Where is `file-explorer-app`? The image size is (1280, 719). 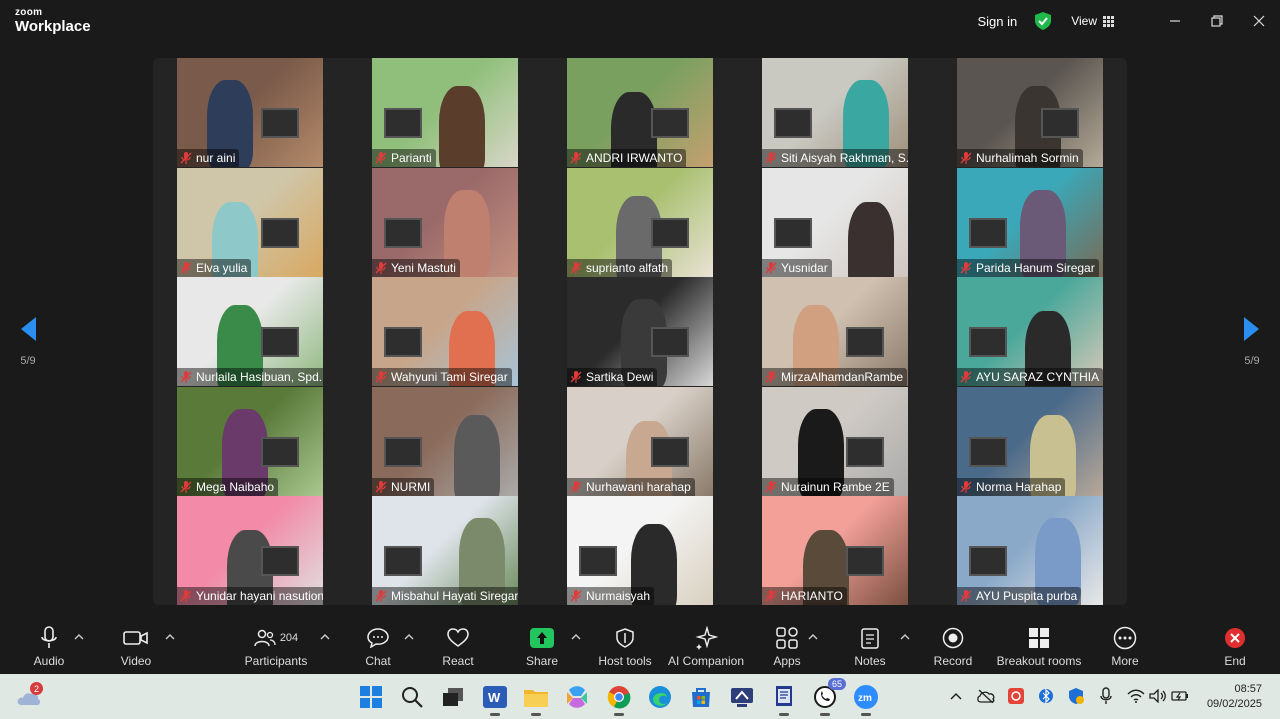
file-explorer-app is located at coordinates (536, 699).